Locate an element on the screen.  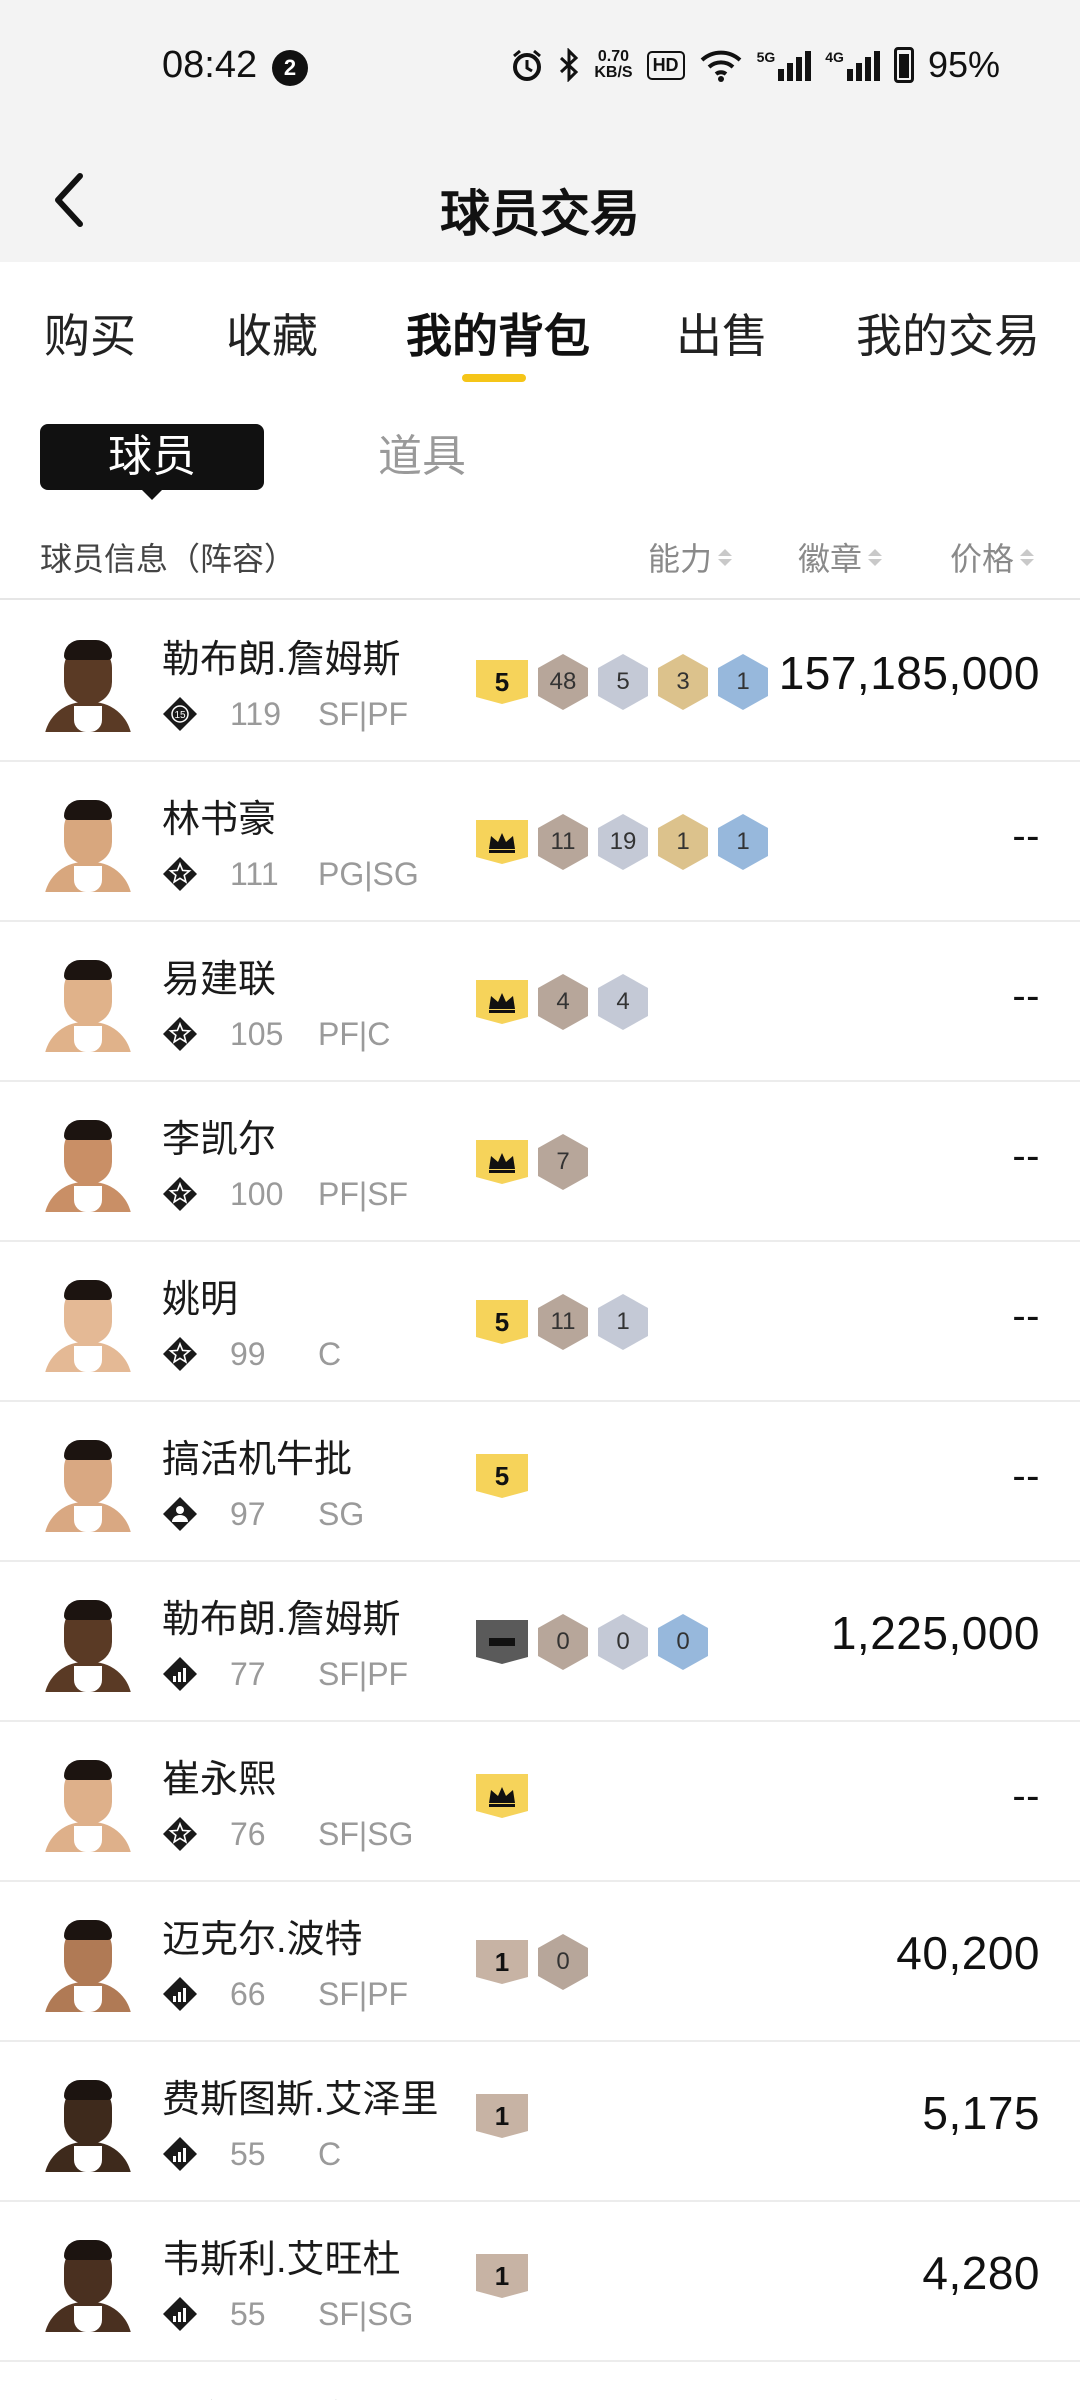
player-row: 崔永熙 76 SF|SG -- is located at coordinates (540, 1802).